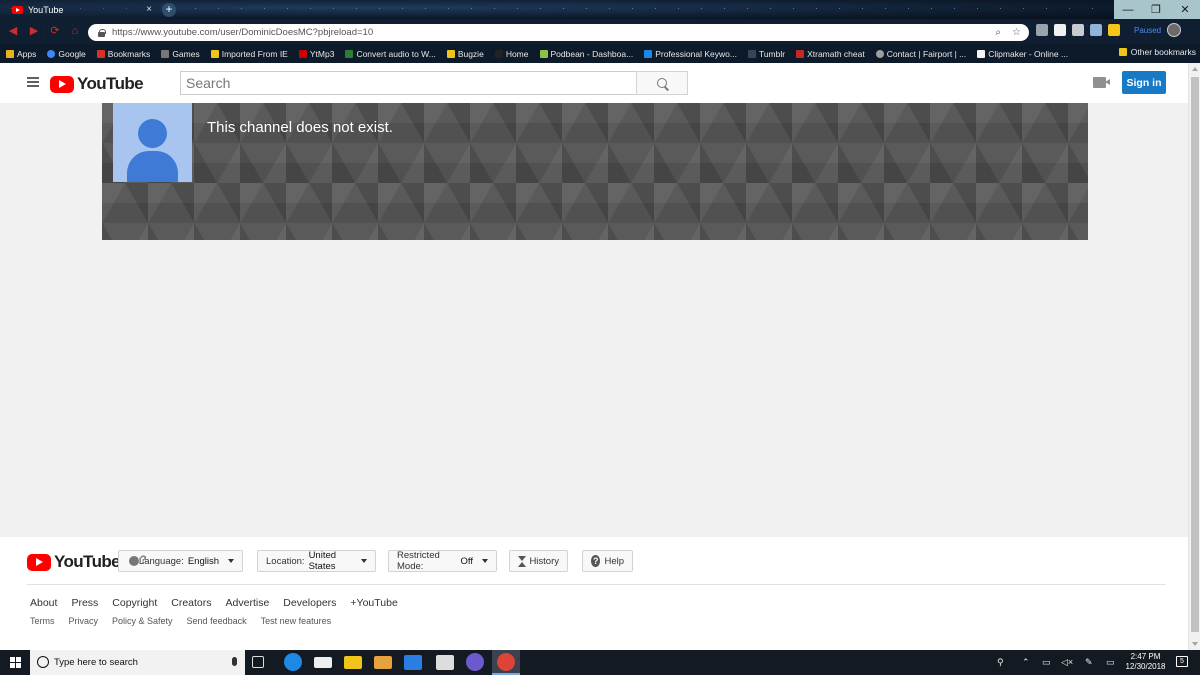  I want to click on bookmark-item: YtMp3, so click(316, 54).